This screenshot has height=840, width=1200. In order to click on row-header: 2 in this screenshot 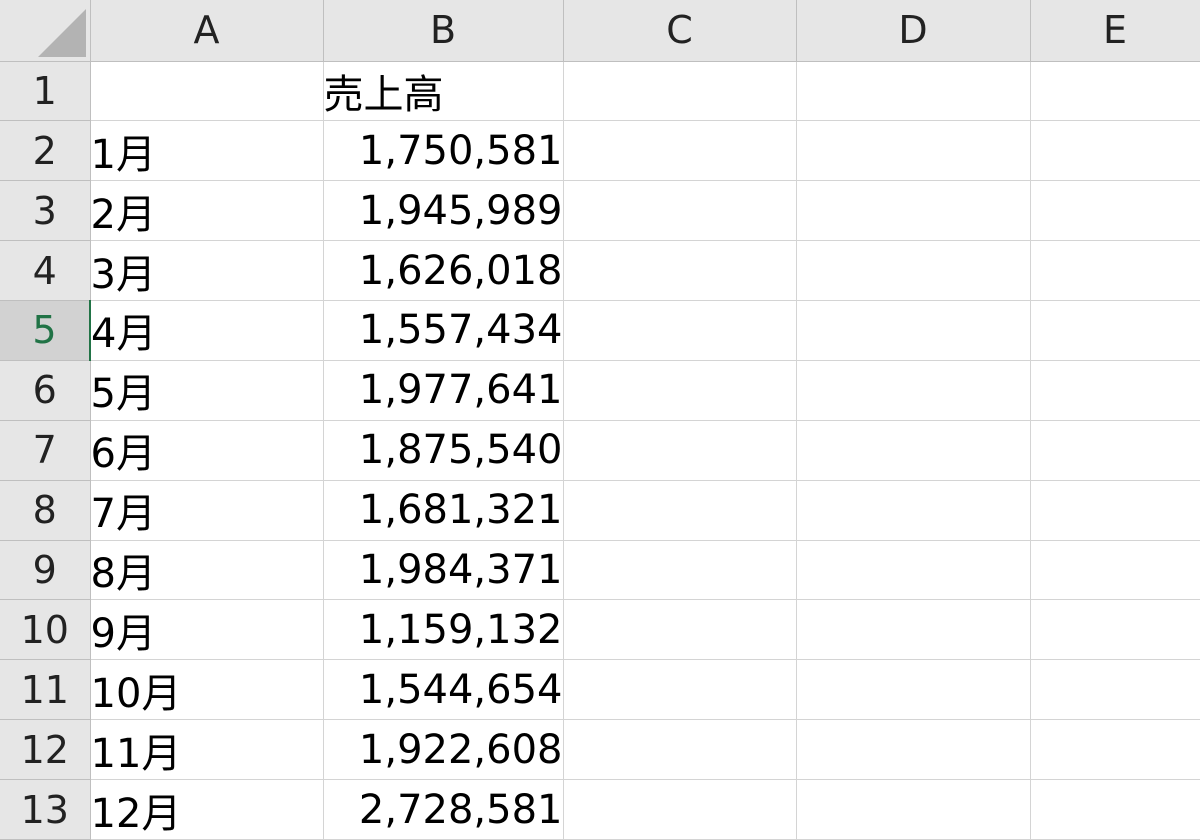, I will do `click(45, 151)`.